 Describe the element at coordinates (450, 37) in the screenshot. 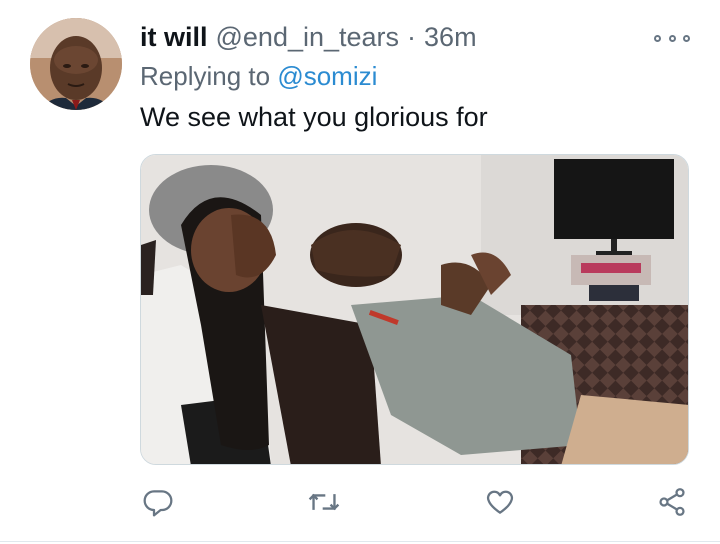

I see `tweet-timestamp: 36m` at that location.